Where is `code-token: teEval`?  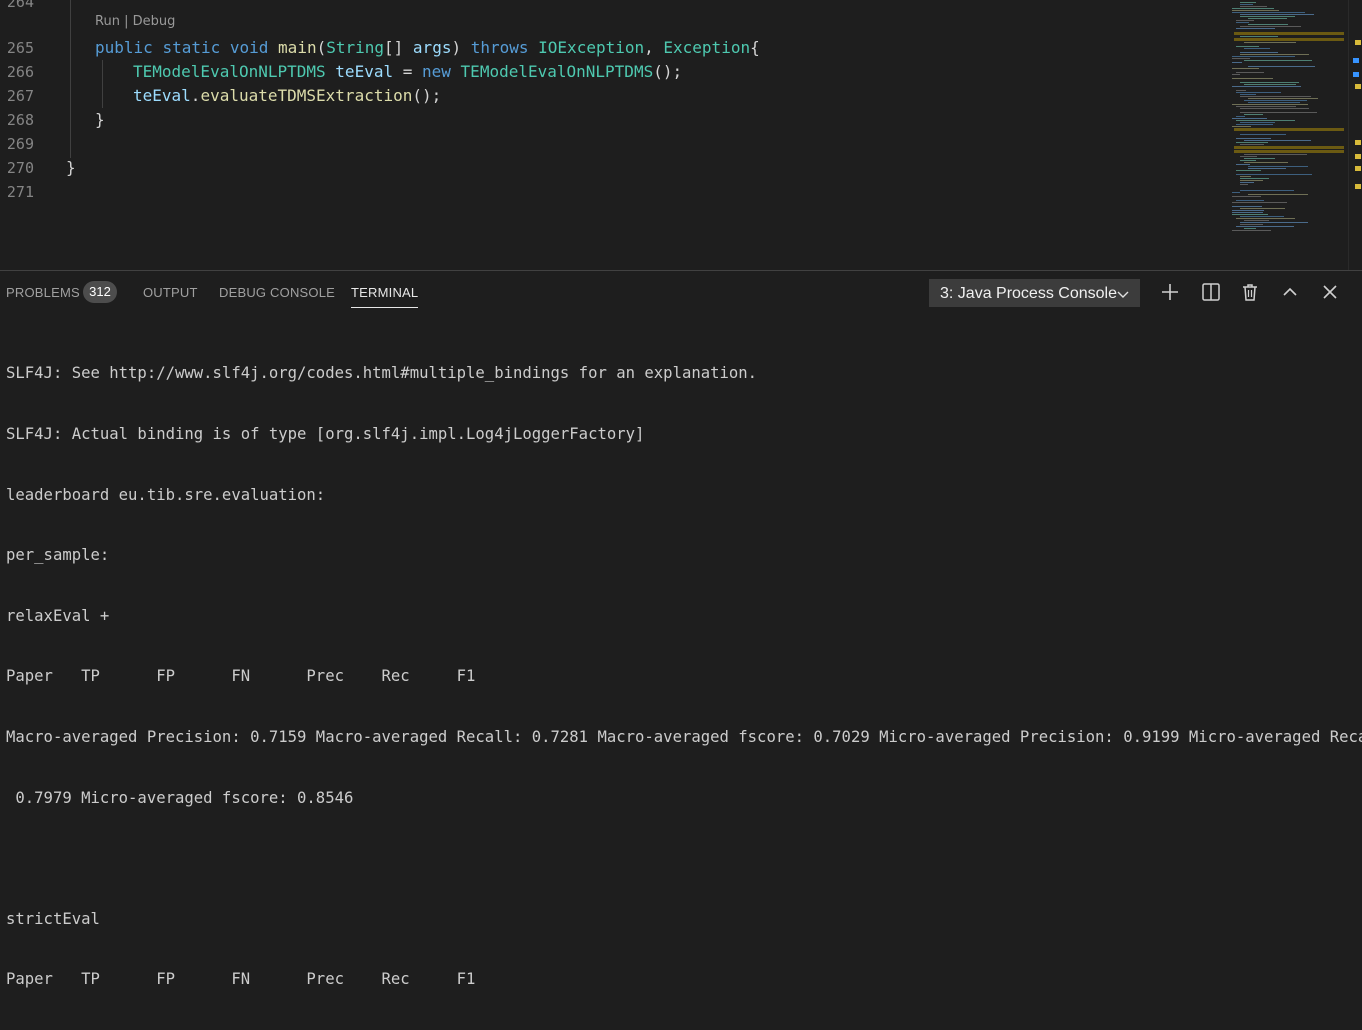
code-token: teEval is located at coordinates (162, 95).